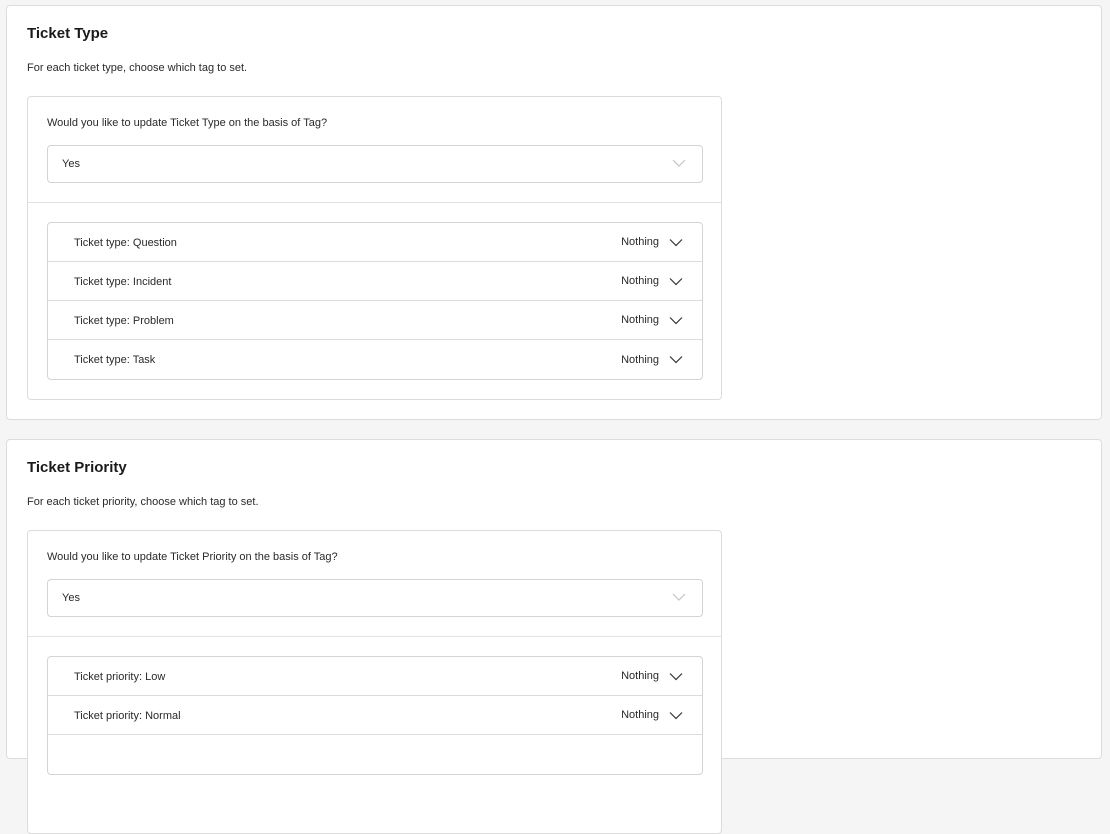  What do you see at coordinates (124, 321) in the screenshot?
I see `mapping-label: Ticket type: Problem` at bounding box center [124, 321].